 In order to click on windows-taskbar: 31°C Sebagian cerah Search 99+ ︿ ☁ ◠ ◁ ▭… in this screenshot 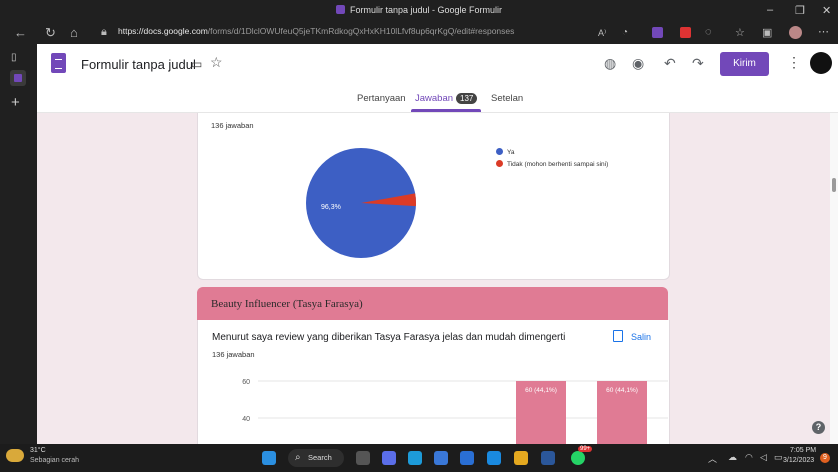, I will do `click(419, 458)`.